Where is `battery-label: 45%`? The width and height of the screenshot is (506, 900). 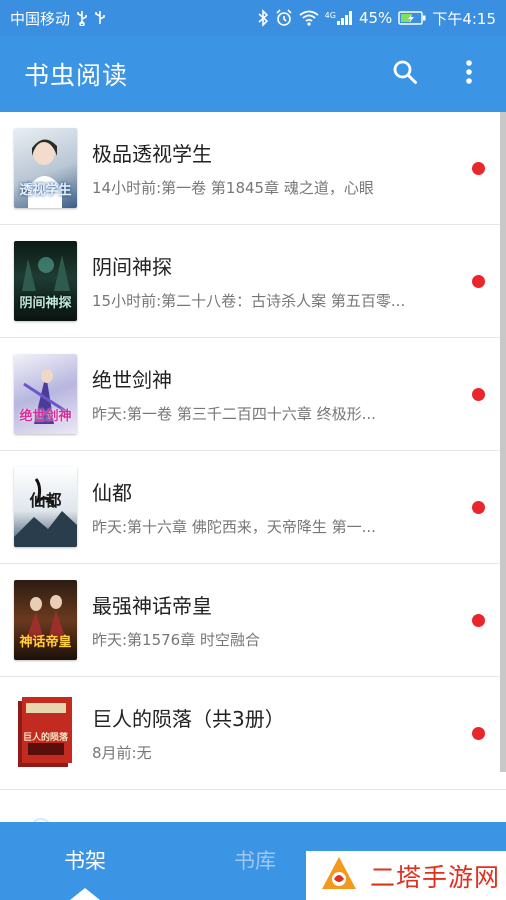
battery-label: 45% is located at coordinates (375, 18).